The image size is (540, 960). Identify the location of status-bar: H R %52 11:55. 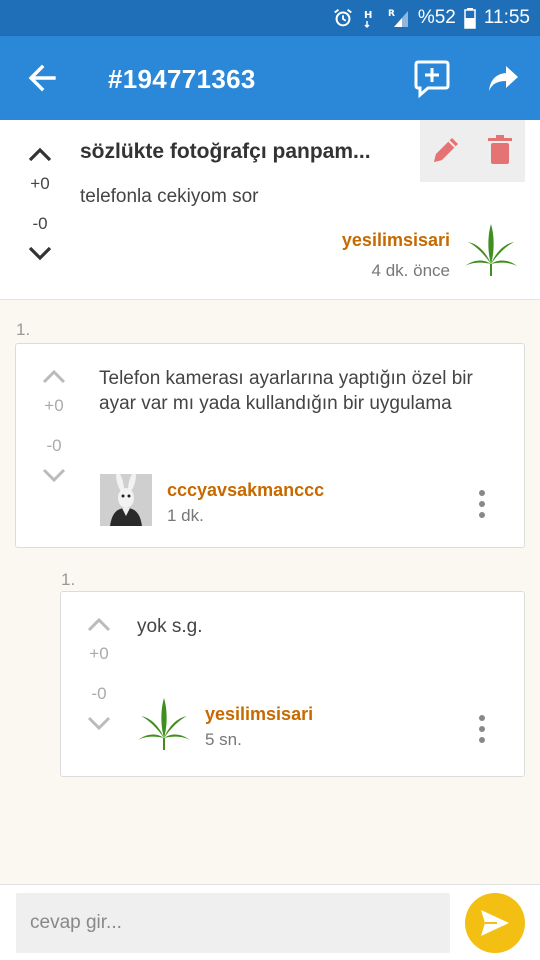
(270, 18).